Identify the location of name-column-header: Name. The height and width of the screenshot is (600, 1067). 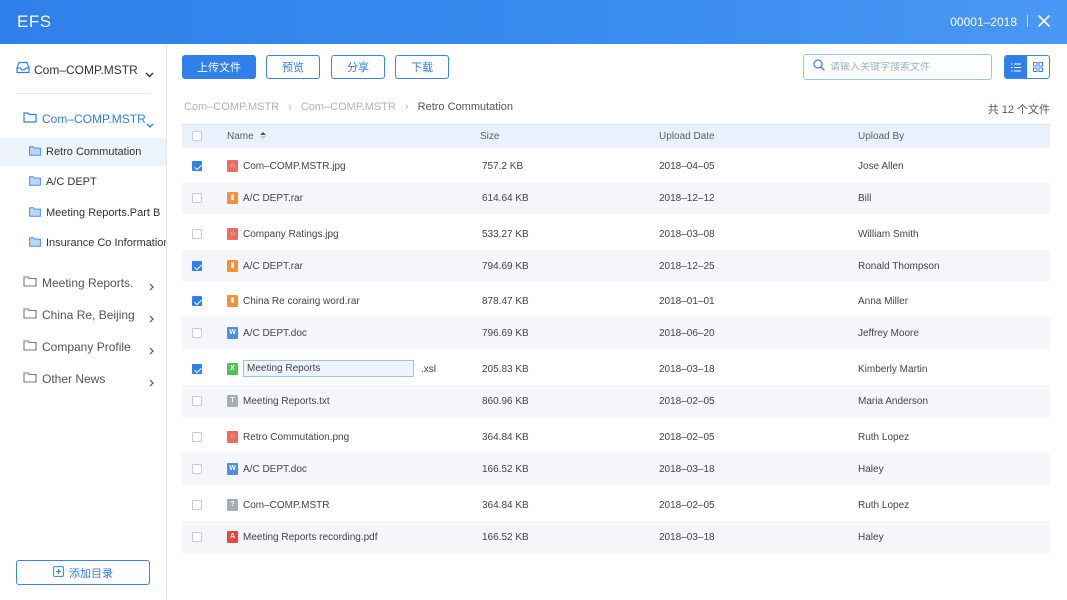
(247, 136).